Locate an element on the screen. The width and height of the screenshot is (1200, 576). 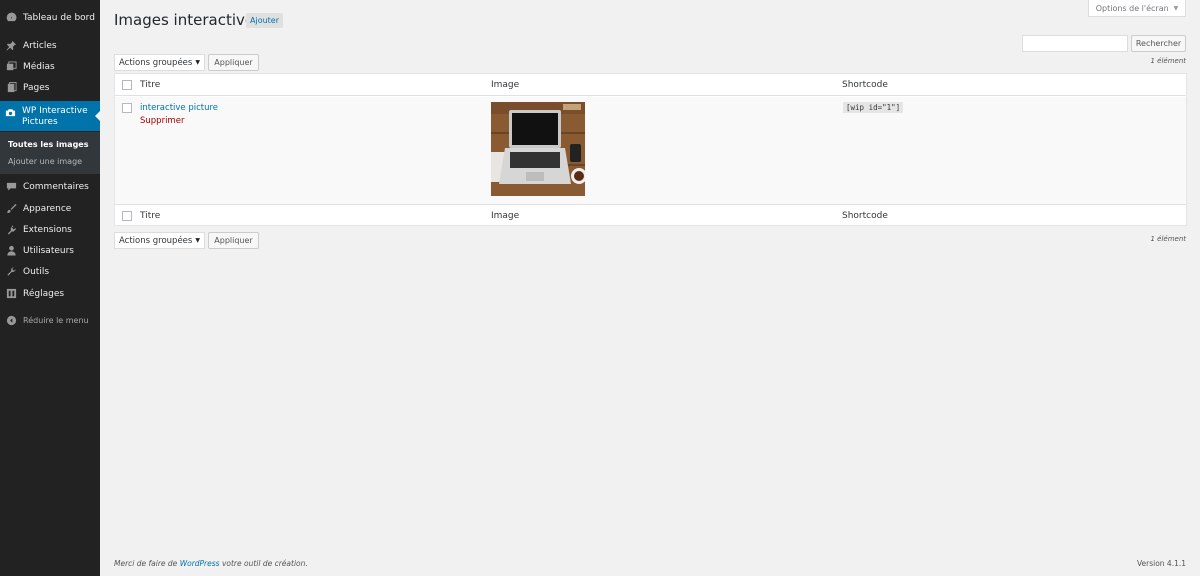
item-count-bottom: 1 élément is located at coordinates (1168, 239).